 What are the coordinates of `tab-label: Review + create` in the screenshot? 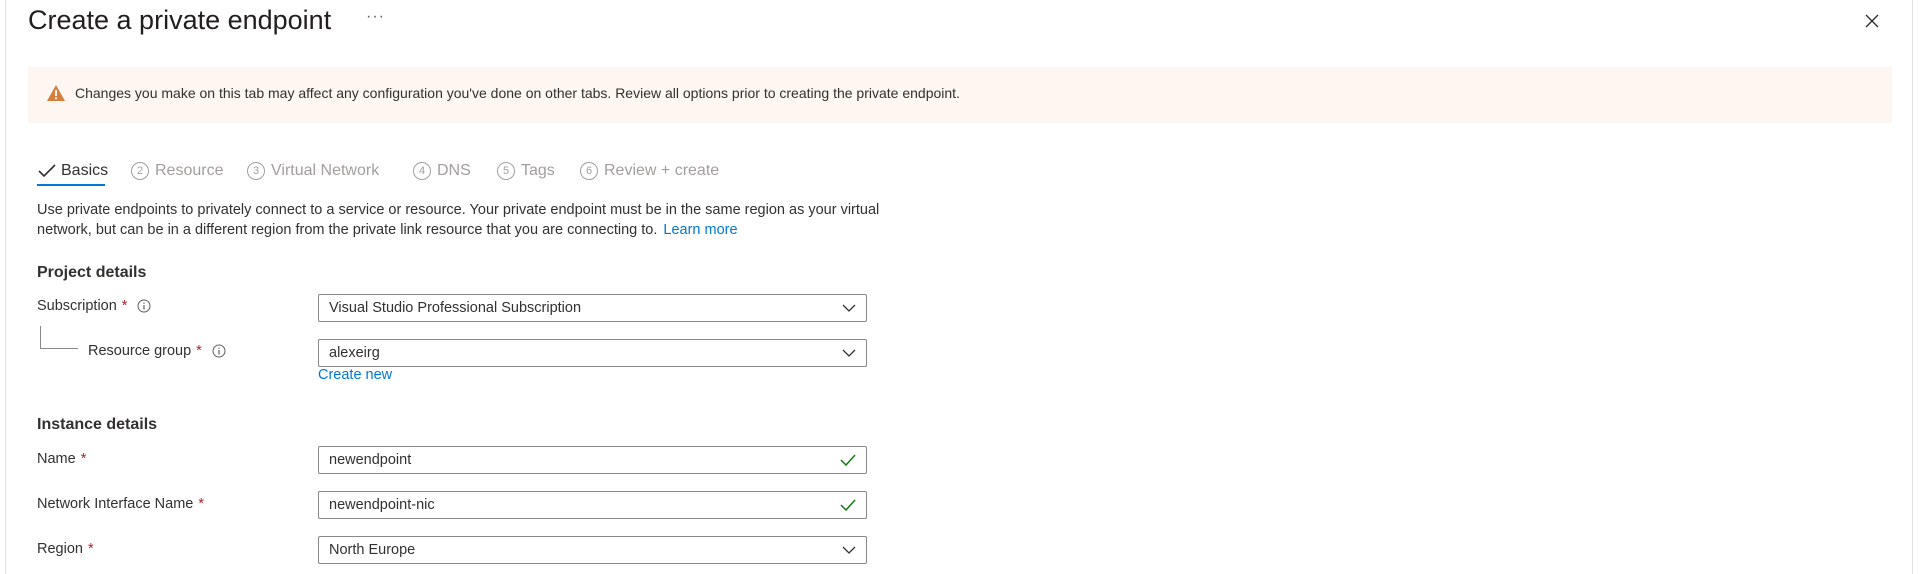 It's located at (662, 170).